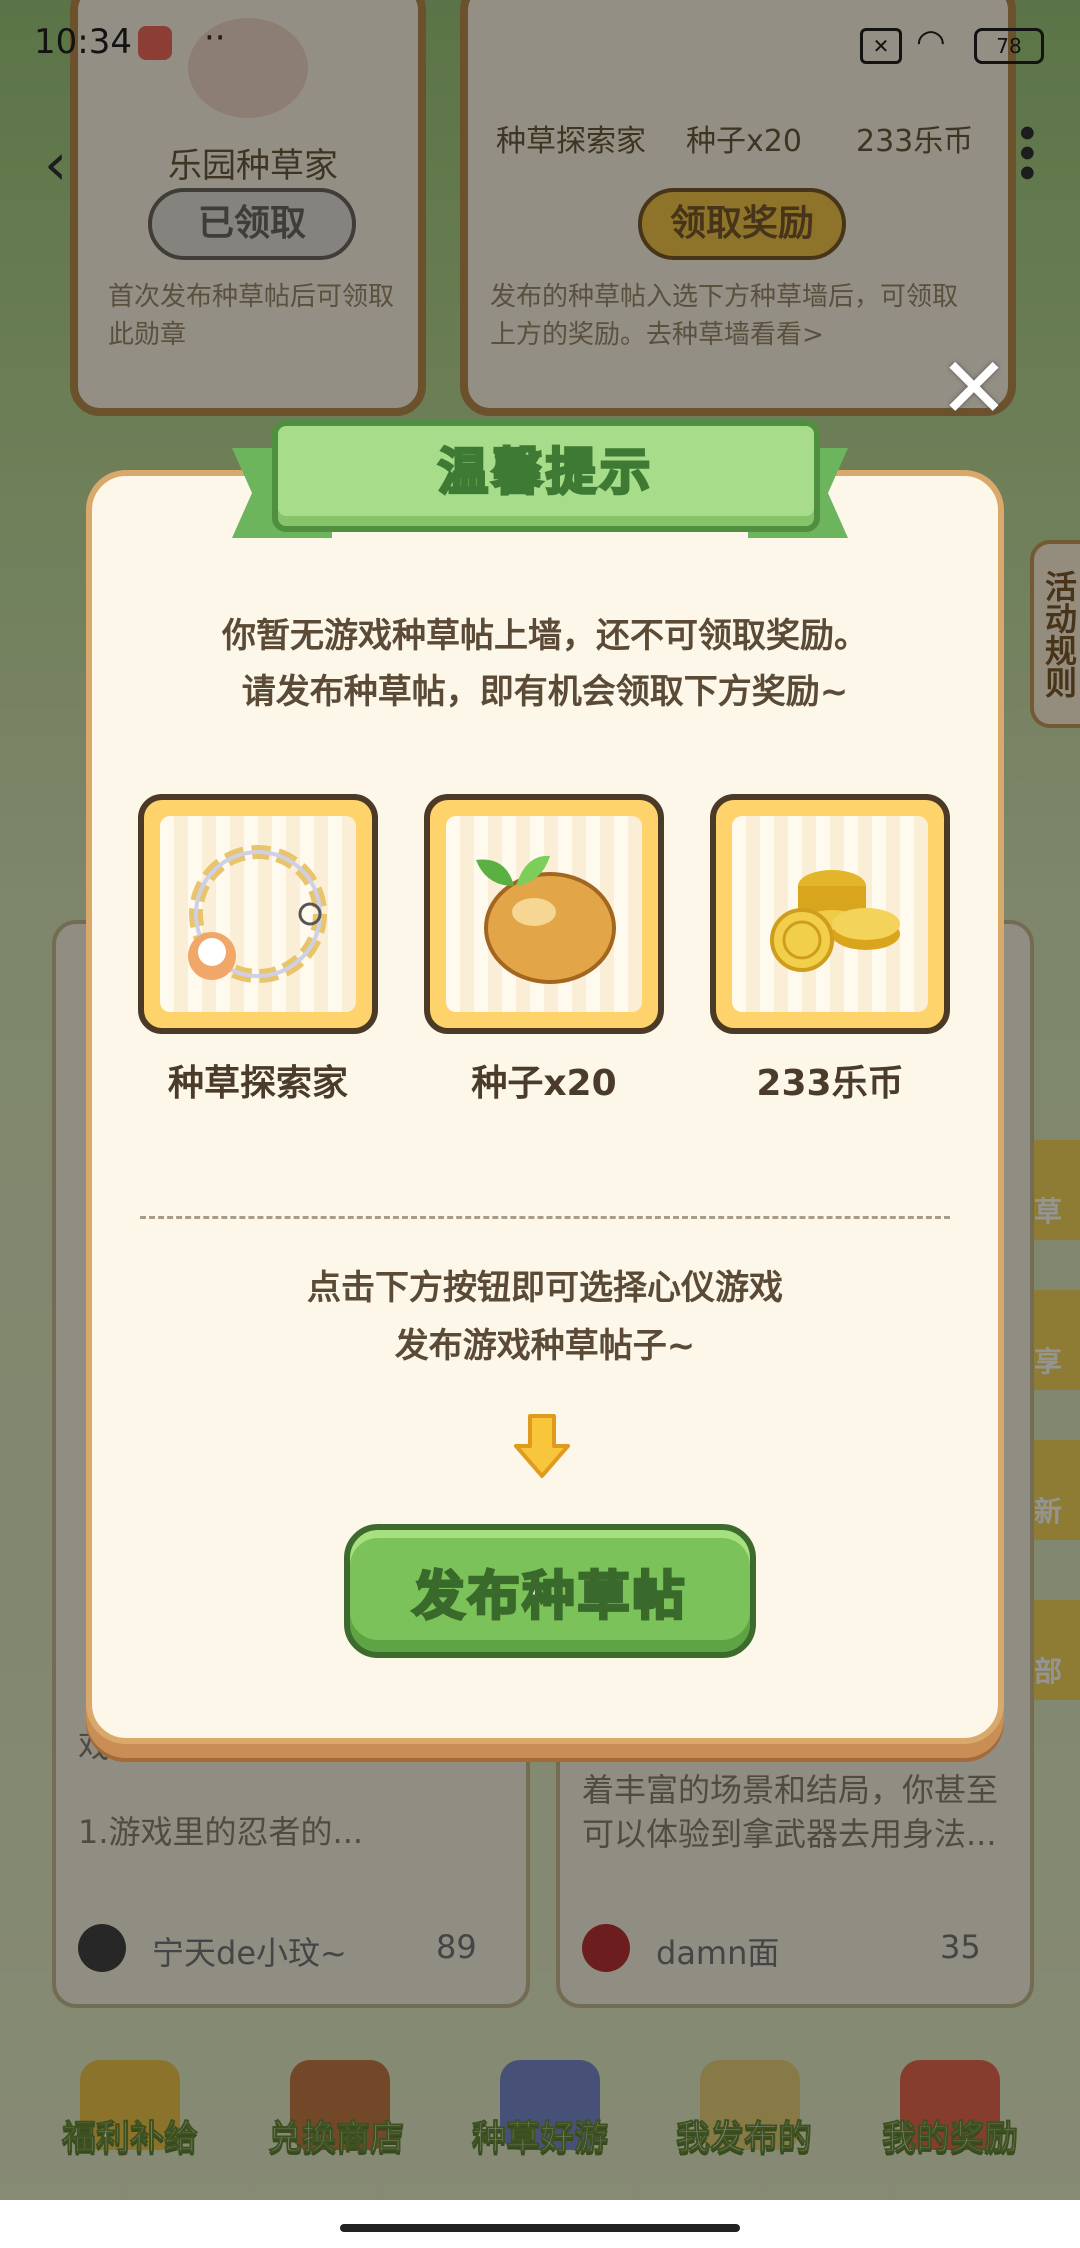 This screenshot has width=1080, height=2248. Describe the element at coordinates (545, 692) in the screenshot. I see `modal-message-line-2: 请发布种草帖，即有机会领取下方奖励~` at that location.